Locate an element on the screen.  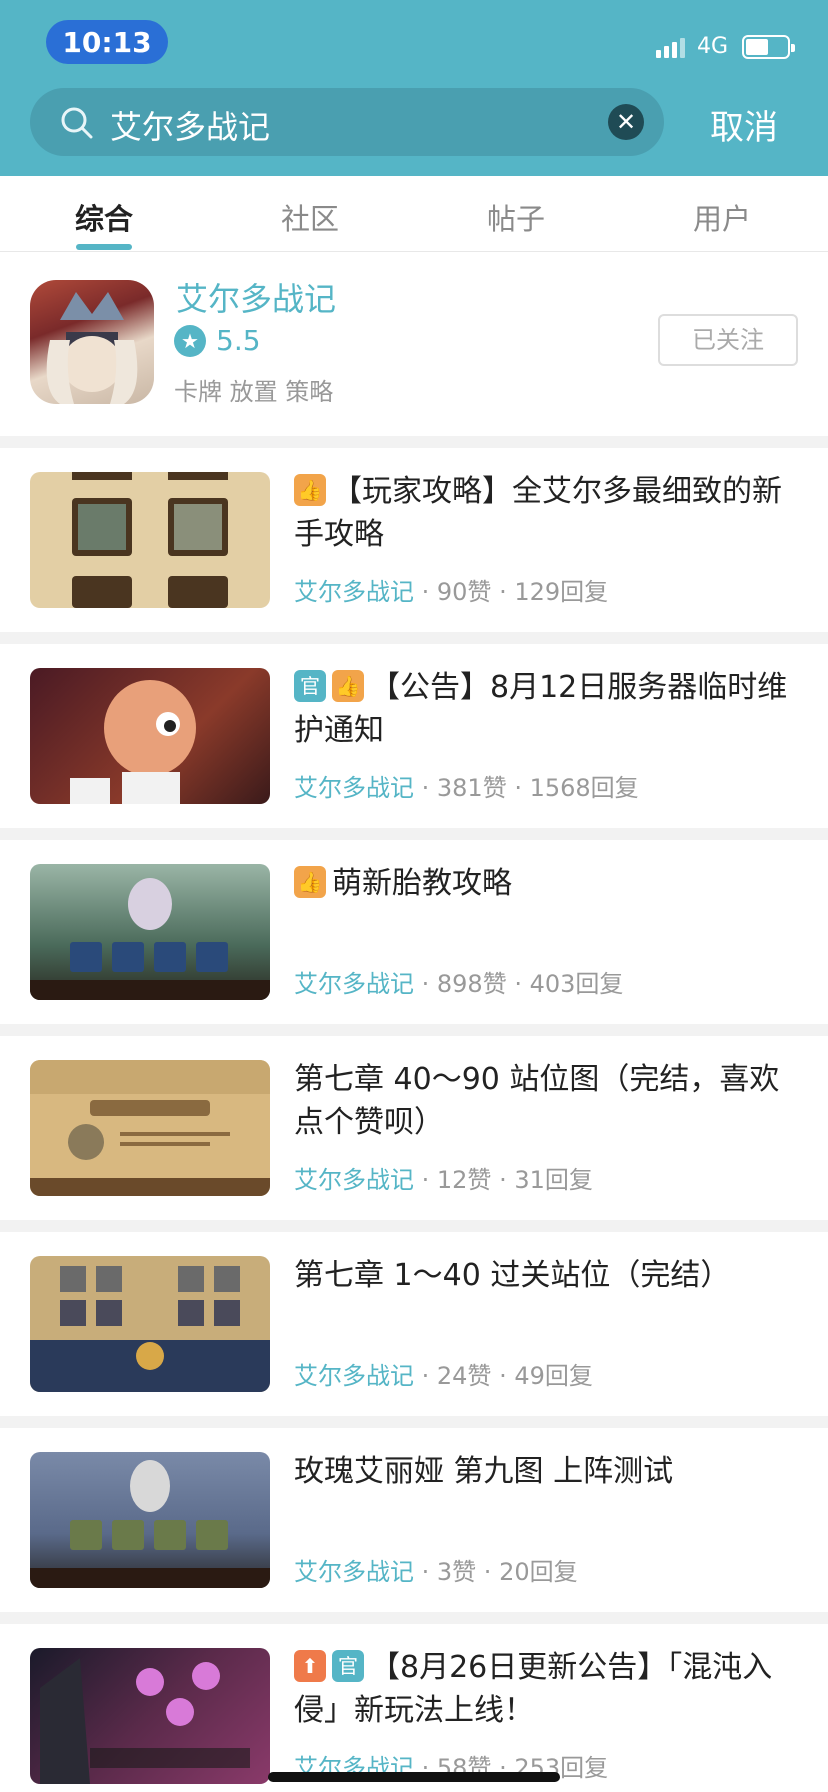
post-replies: 20回复 is located at coordinates (538, 1572).